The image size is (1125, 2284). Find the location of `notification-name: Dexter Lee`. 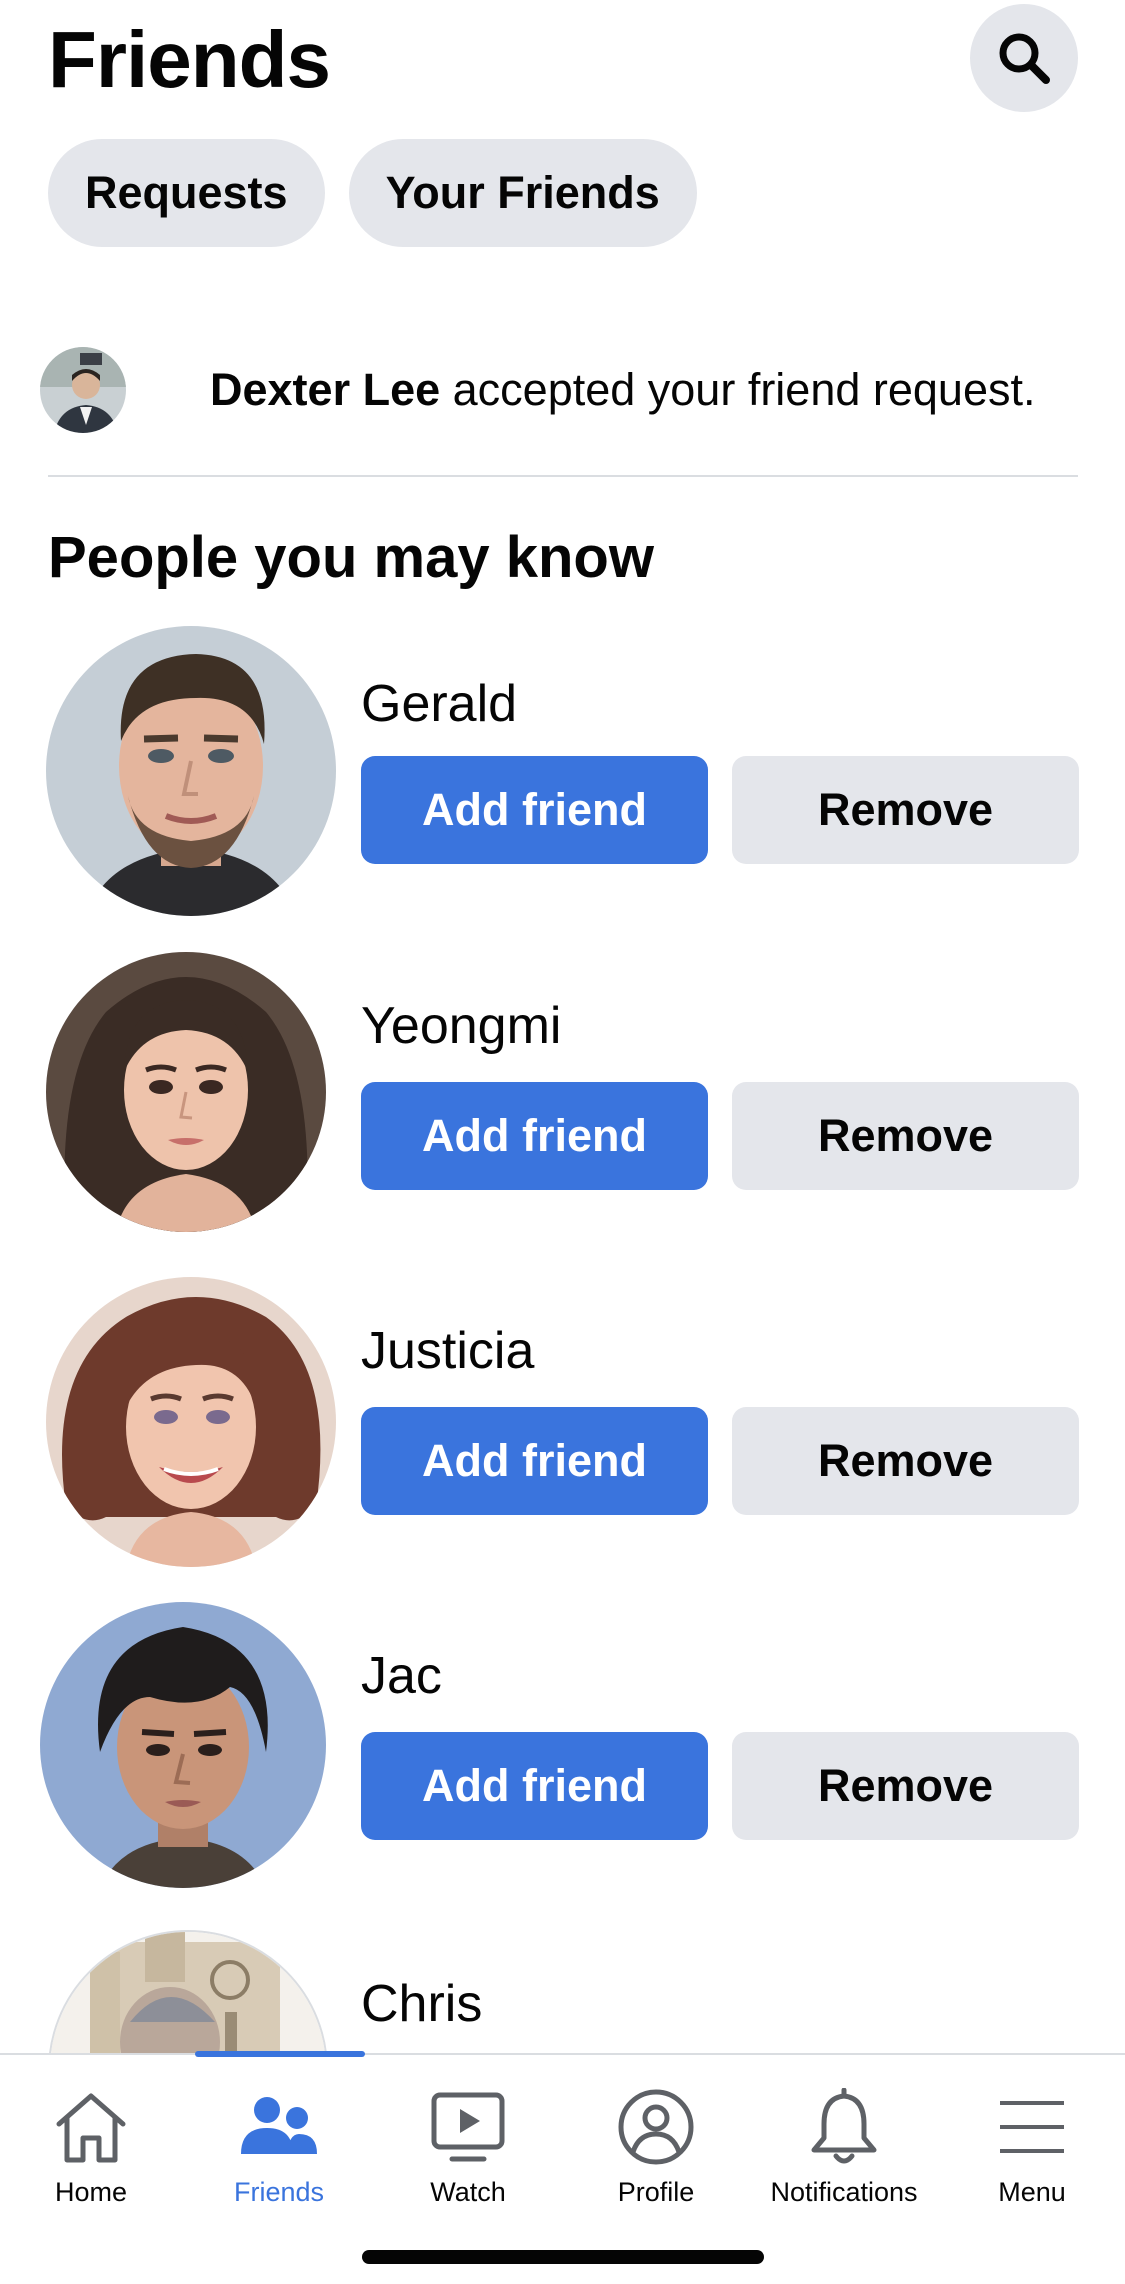

notification-name: Dexter Lee is located at coordinates (325, 389).